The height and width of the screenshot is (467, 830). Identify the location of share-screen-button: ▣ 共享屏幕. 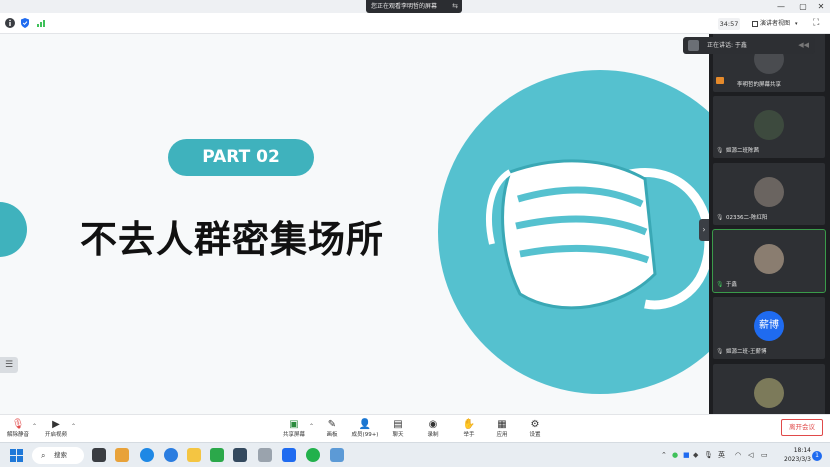
(294, 430).